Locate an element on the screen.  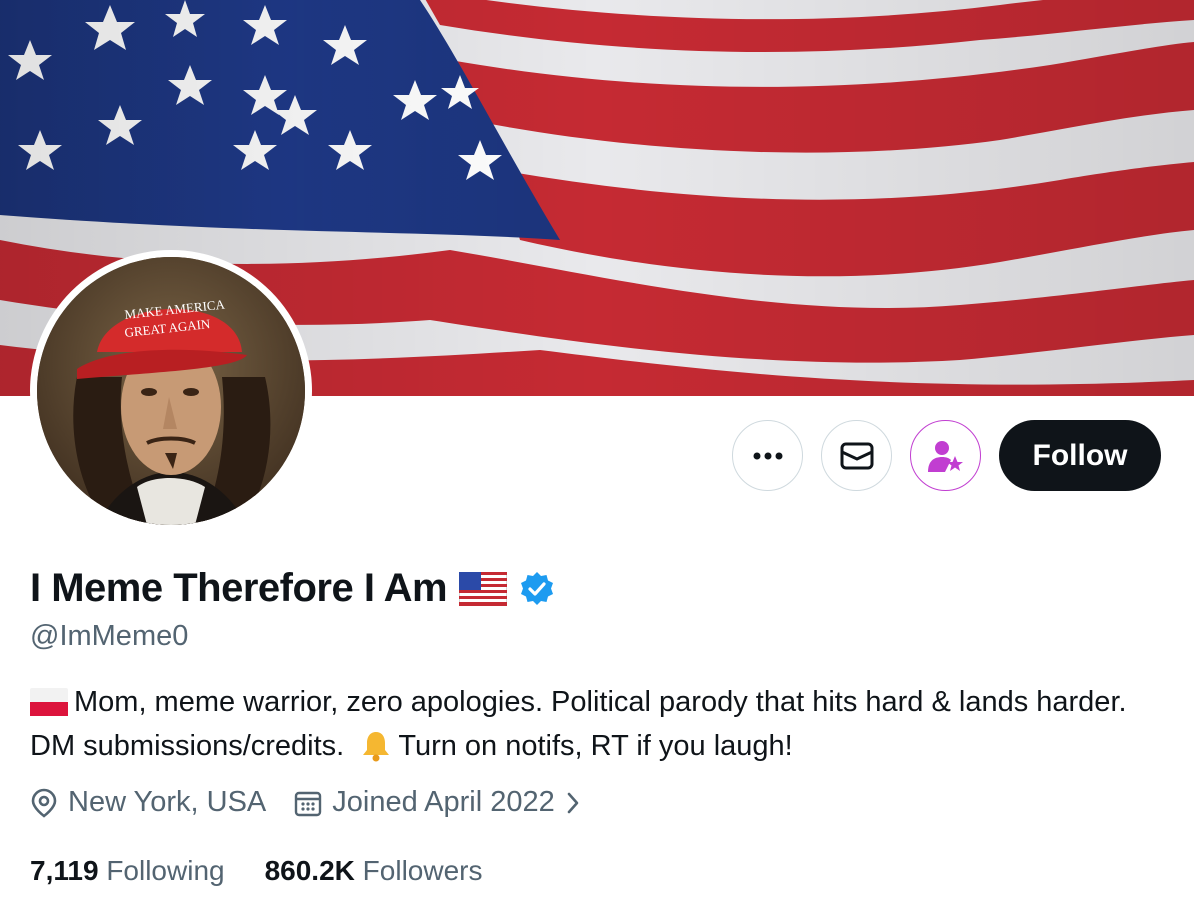
bell-icon is located at coordinates (376, 747).